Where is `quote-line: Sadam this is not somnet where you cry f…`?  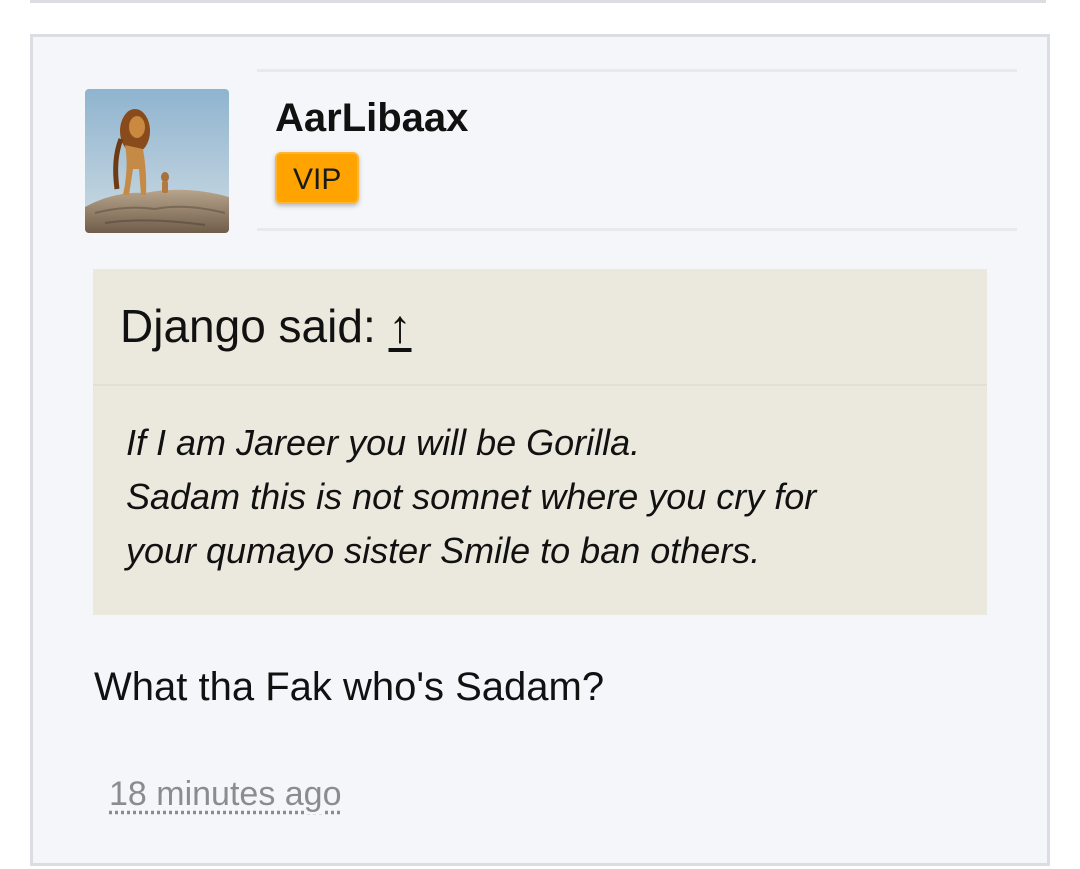
quote-line: Sadam this is not somnet where you cry f… is located at coordinates (471, 496).